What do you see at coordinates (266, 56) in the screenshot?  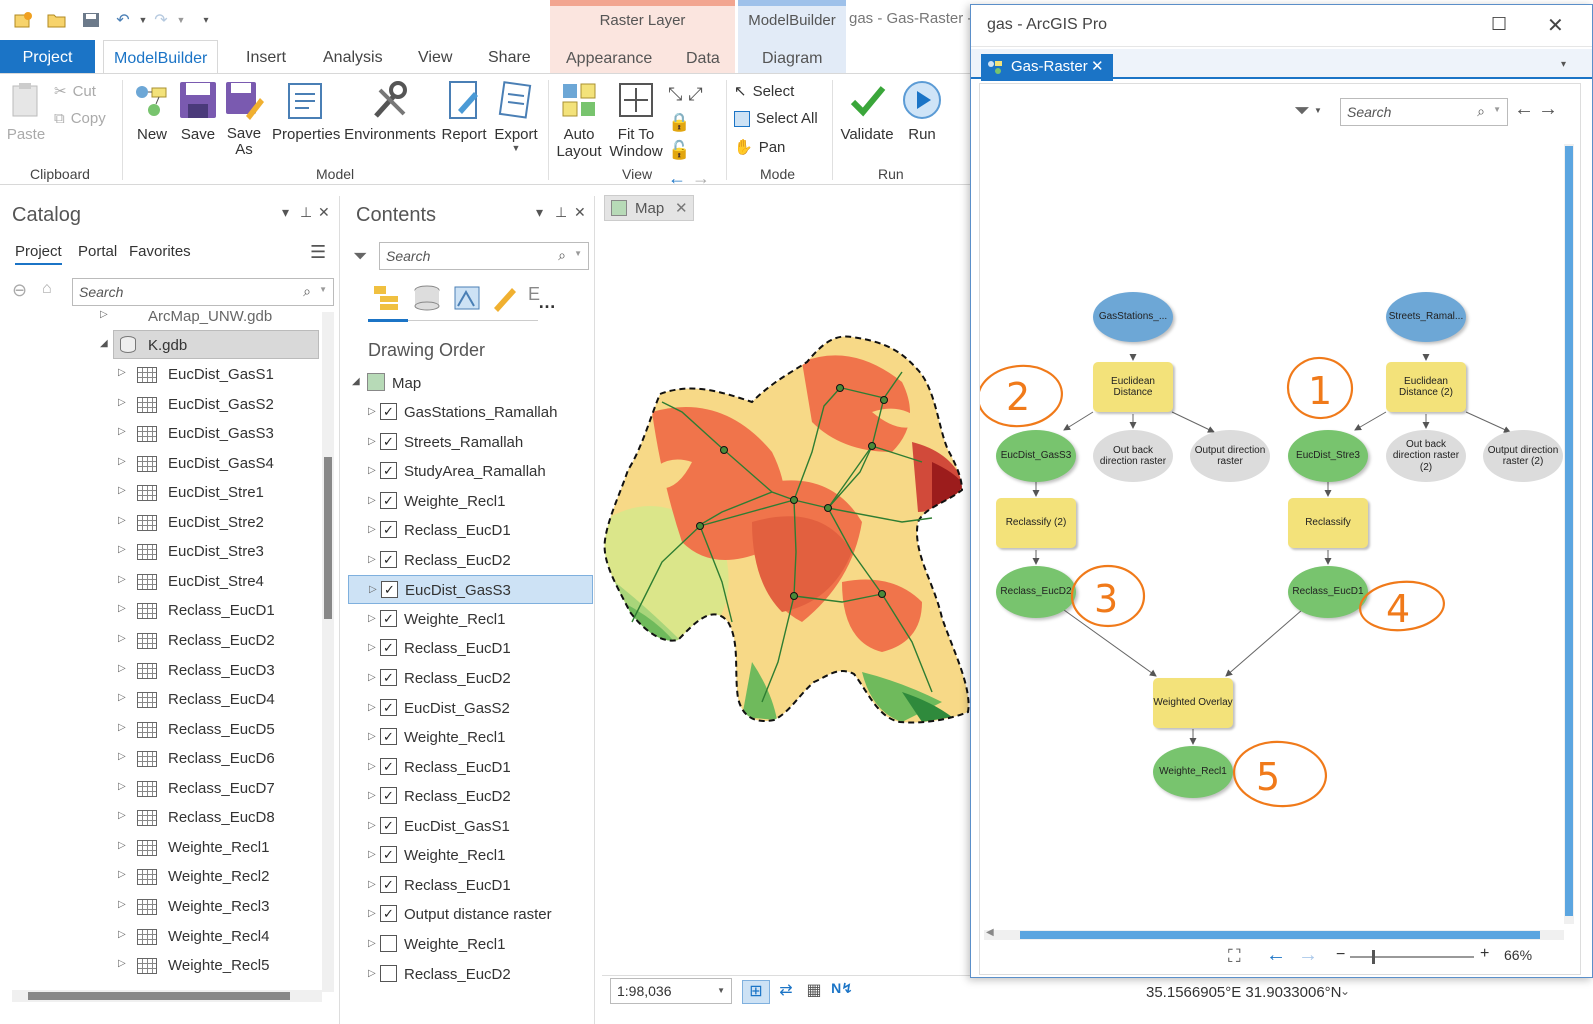 I see `tab-insert: Insert` at bounding box center [266, 56].